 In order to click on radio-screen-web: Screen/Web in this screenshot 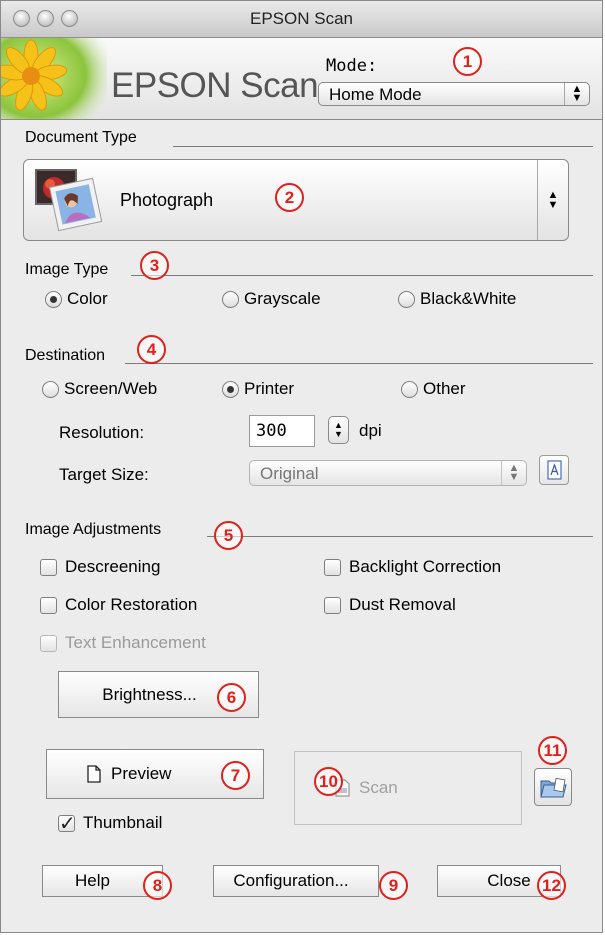, I will do `click(99, 389)`.